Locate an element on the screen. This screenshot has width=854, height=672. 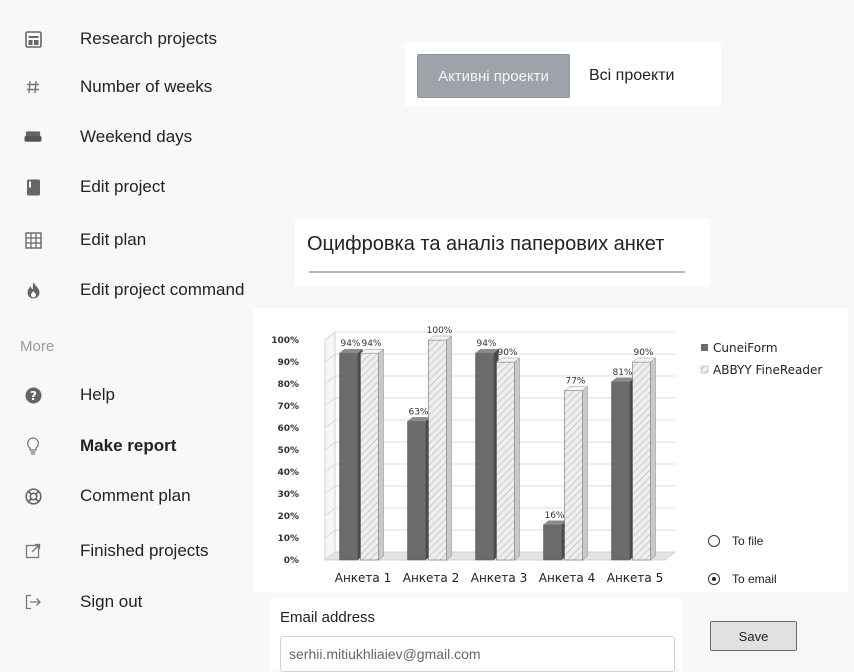
sidebar-item-edit-project-command: Edit project command is located at coordinates (140, 290).